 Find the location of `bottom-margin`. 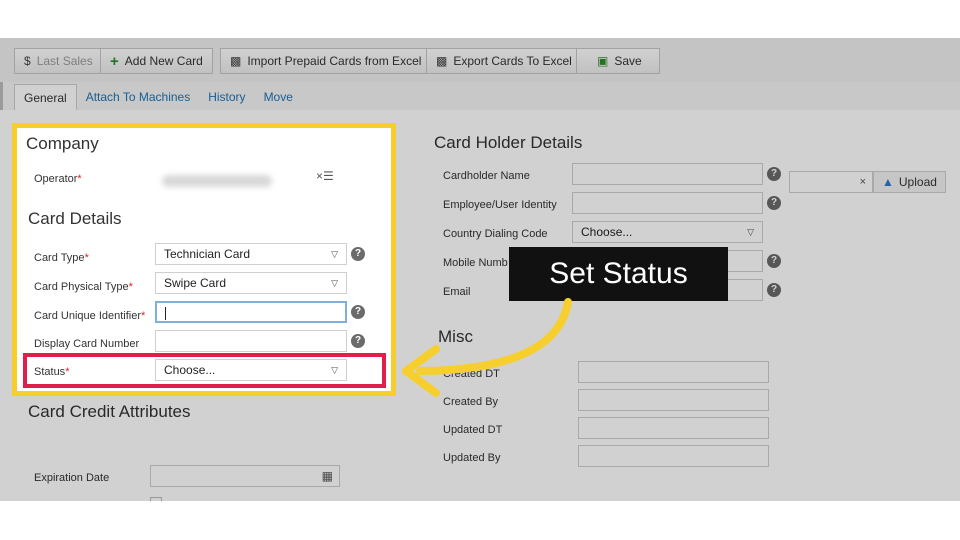

bottom-margin is located at coordinates (480, 520).